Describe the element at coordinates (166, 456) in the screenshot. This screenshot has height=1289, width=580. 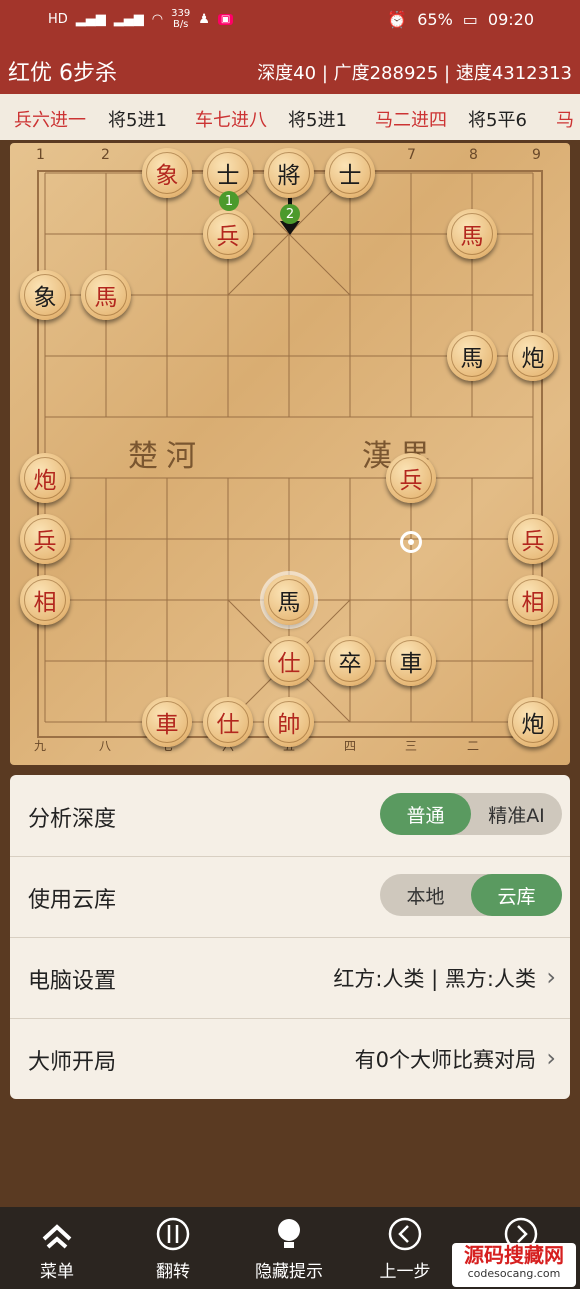
I see `river-left-label: 楚河` at that location.